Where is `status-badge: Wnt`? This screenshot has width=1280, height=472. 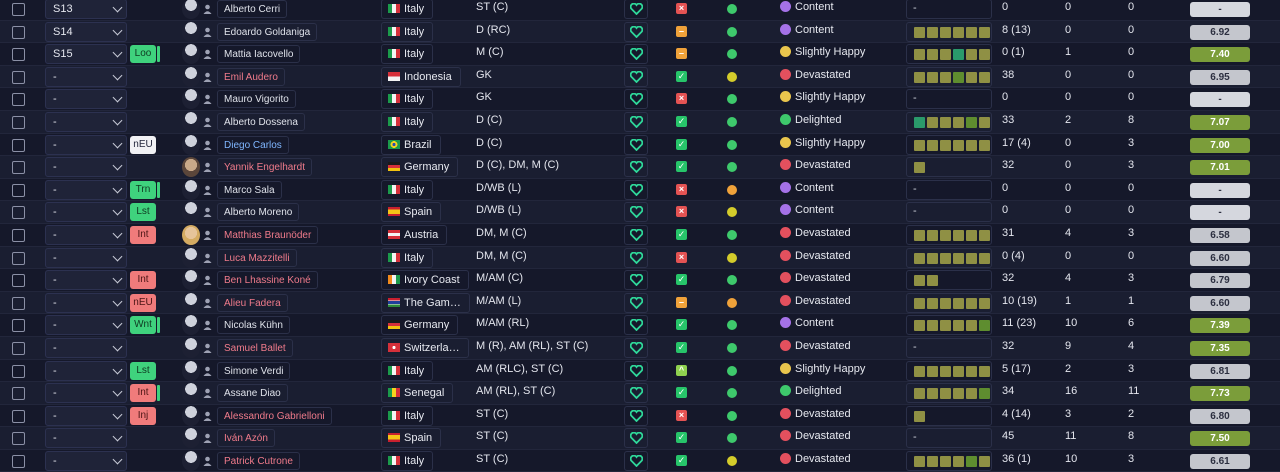 status-badge: Wnt is located at coordinates (145, 325).